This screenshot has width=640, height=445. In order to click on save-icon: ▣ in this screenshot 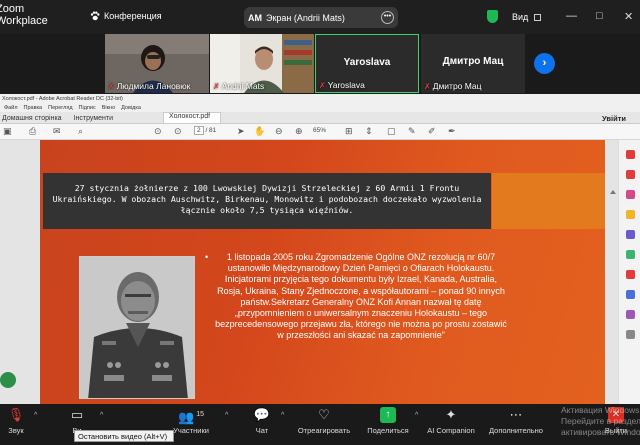, I will do `click(7, 131)`.